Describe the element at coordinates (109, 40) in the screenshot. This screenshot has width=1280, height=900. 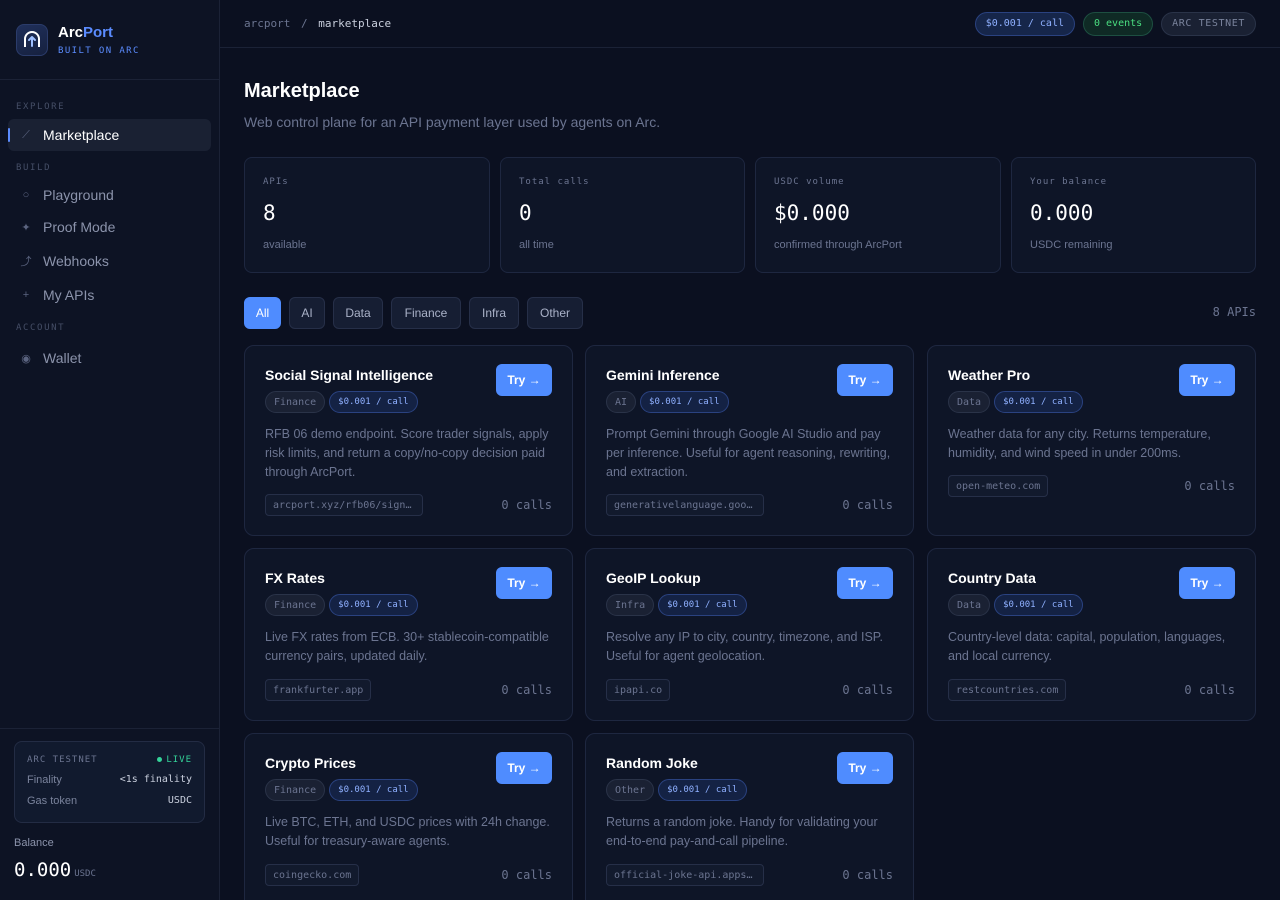
I see `brand: ArcPort BUILT ON ARC` at that location.